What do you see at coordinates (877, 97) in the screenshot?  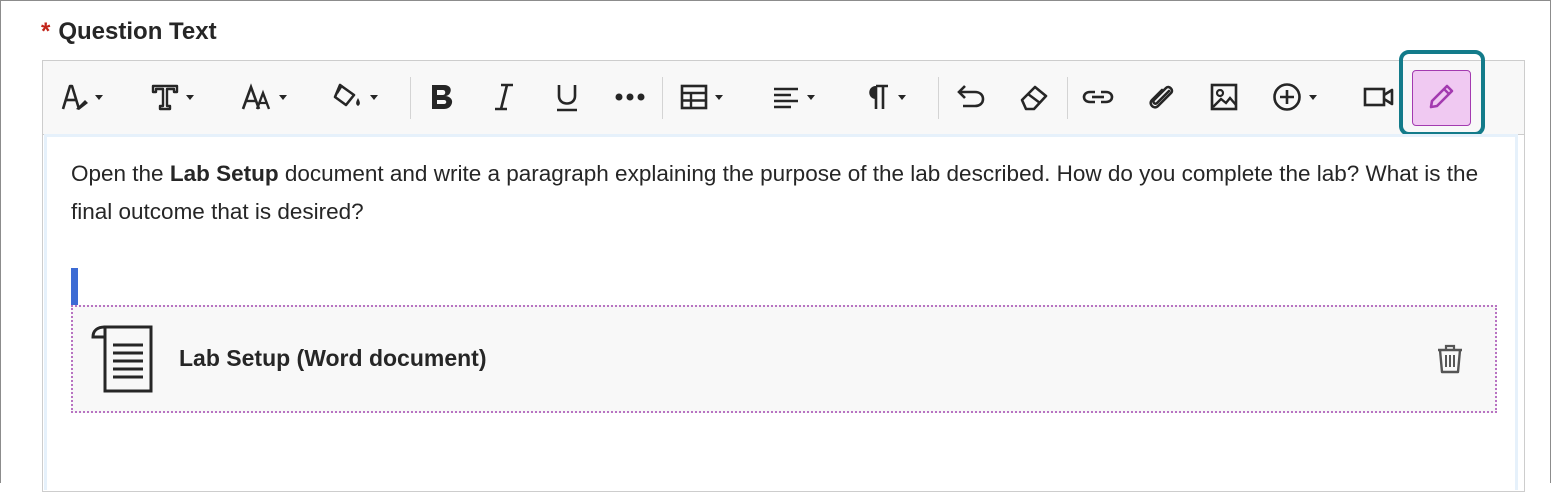 I see `paragraph-icon` at bounding box center [877, 97].